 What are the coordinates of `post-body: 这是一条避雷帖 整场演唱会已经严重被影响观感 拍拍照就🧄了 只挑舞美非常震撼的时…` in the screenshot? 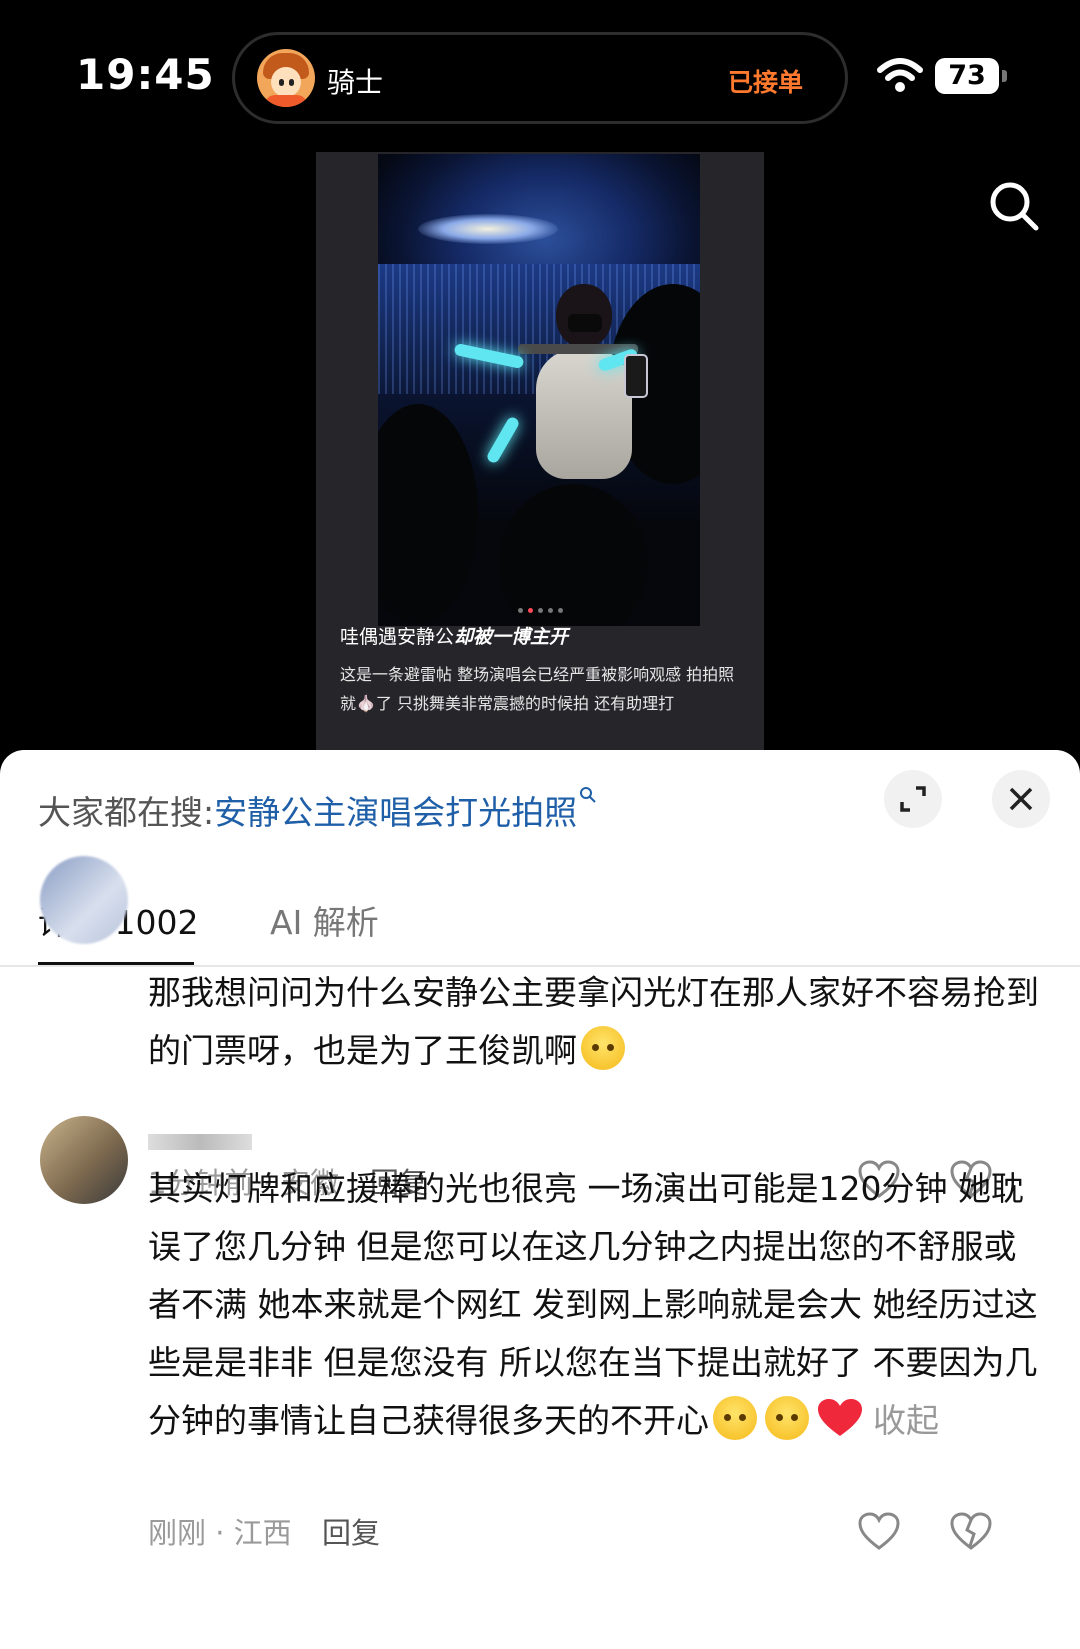 It's located at (537, 689).